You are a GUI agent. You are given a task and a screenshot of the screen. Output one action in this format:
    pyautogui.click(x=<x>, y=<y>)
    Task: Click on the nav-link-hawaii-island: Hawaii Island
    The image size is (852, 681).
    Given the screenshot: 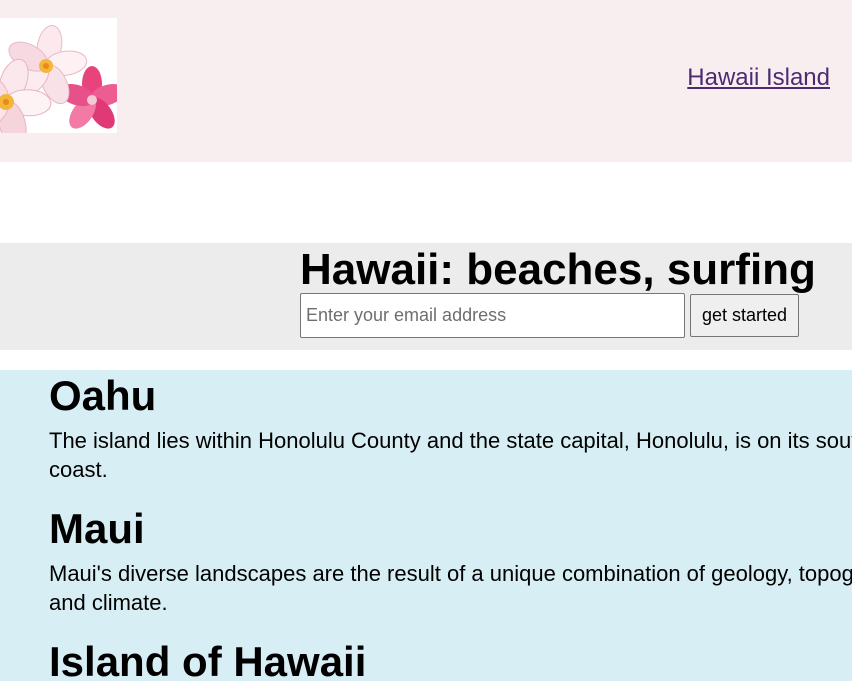 What is the action you would take?
    pyautogui.click(x=758, y=78)
    